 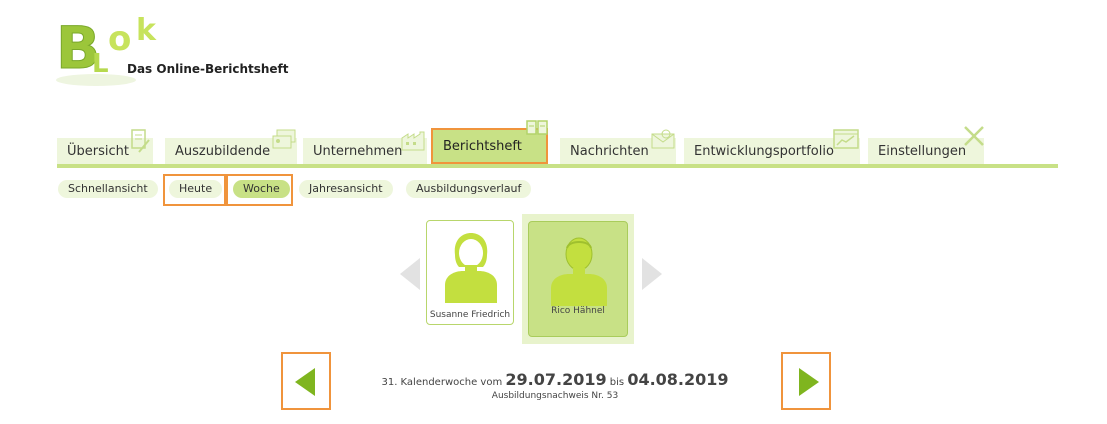 What do you see at coordinates (617, 382) in the screenshot?
I see `week-bis-text: bis` at bounding box center [617, 382].